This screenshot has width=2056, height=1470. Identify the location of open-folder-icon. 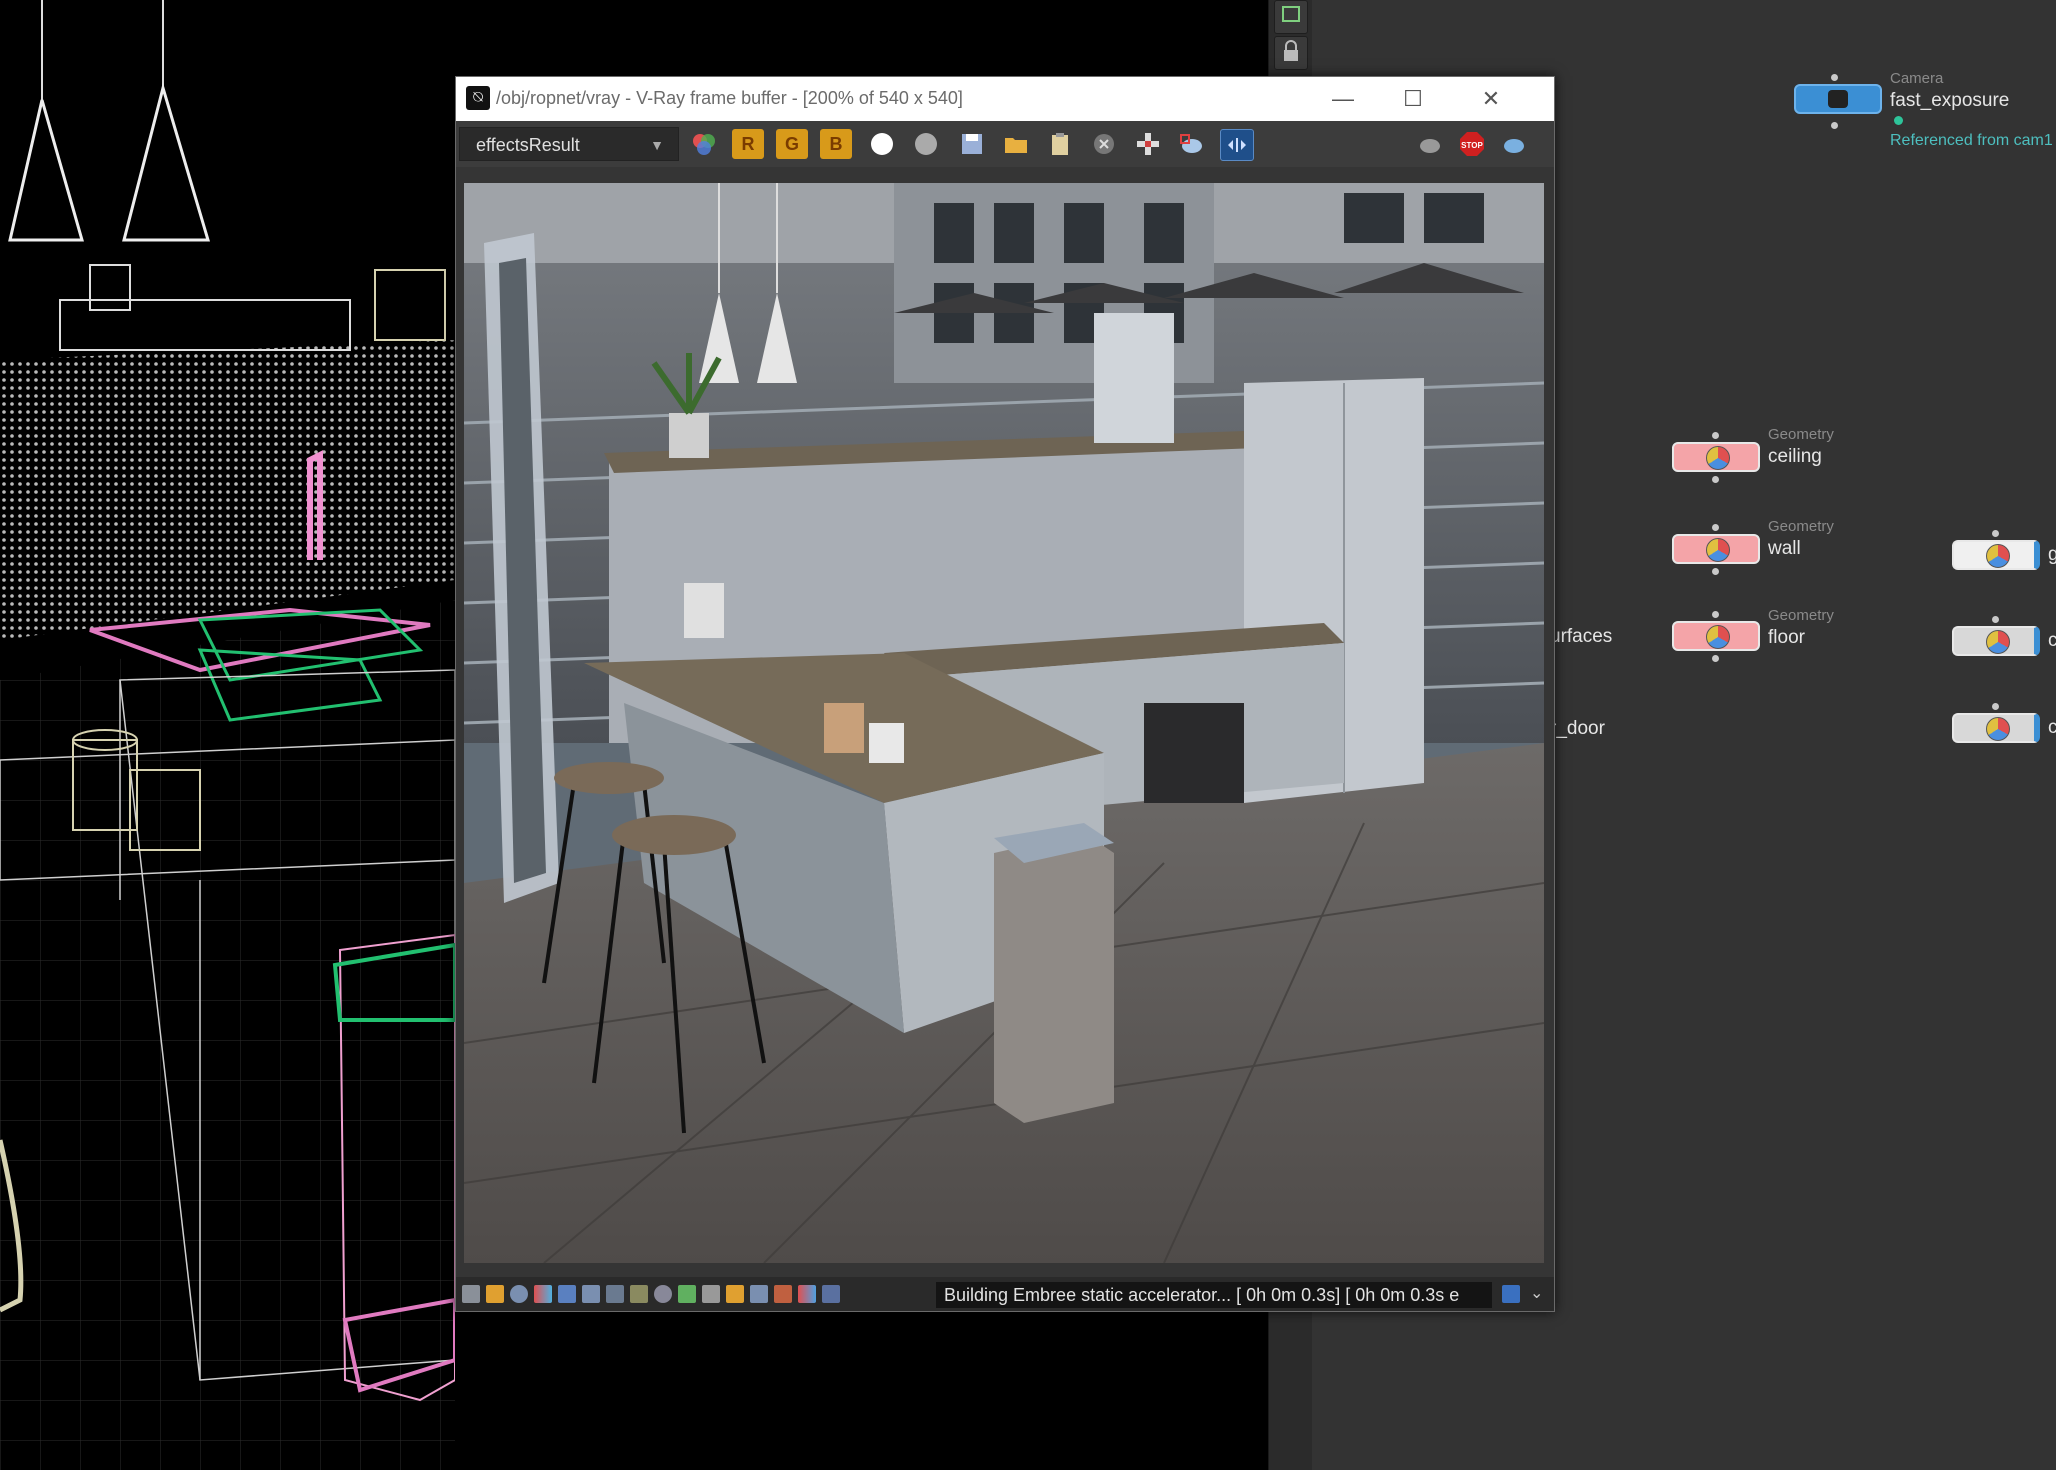
(1016, 144).